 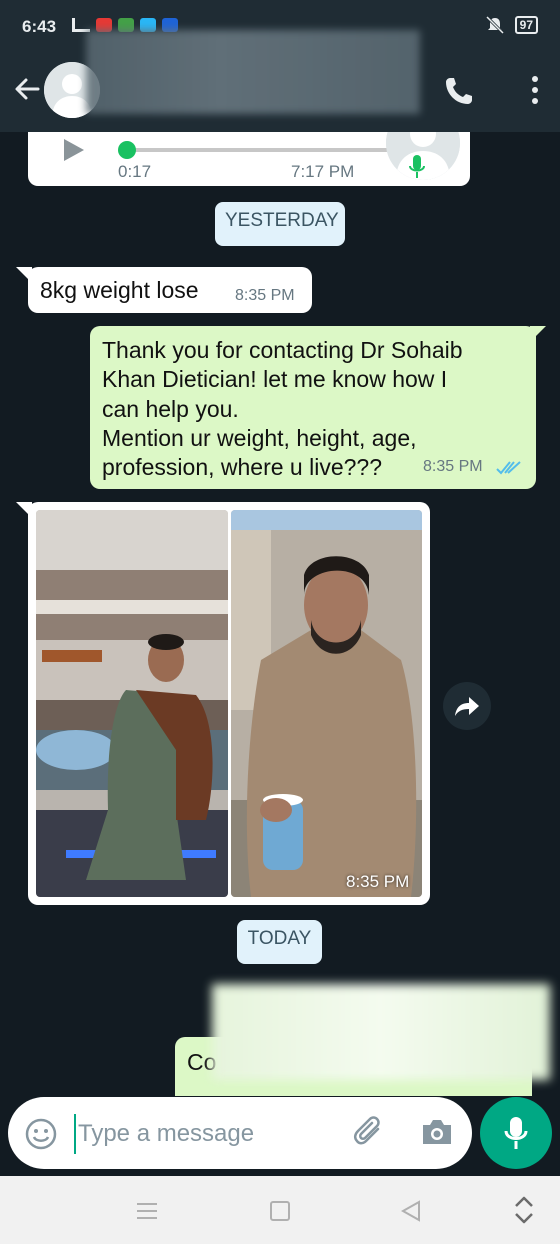 What do you see at coordinates (494, 25) in the screenshot?
I see `mute-bell-icon` at bounding box center [494, 25].